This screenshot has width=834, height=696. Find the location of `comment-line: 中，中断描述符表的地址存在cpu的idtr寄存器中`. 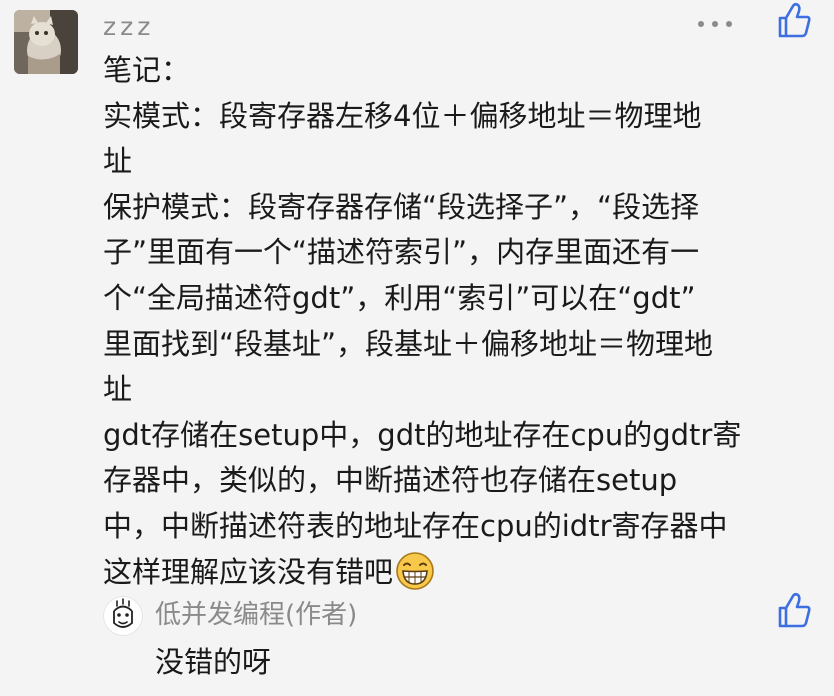

comment-line: 中，中断描述符表的地址存在cpu的idtr寄存器中 is located at coordinates (415, 525).